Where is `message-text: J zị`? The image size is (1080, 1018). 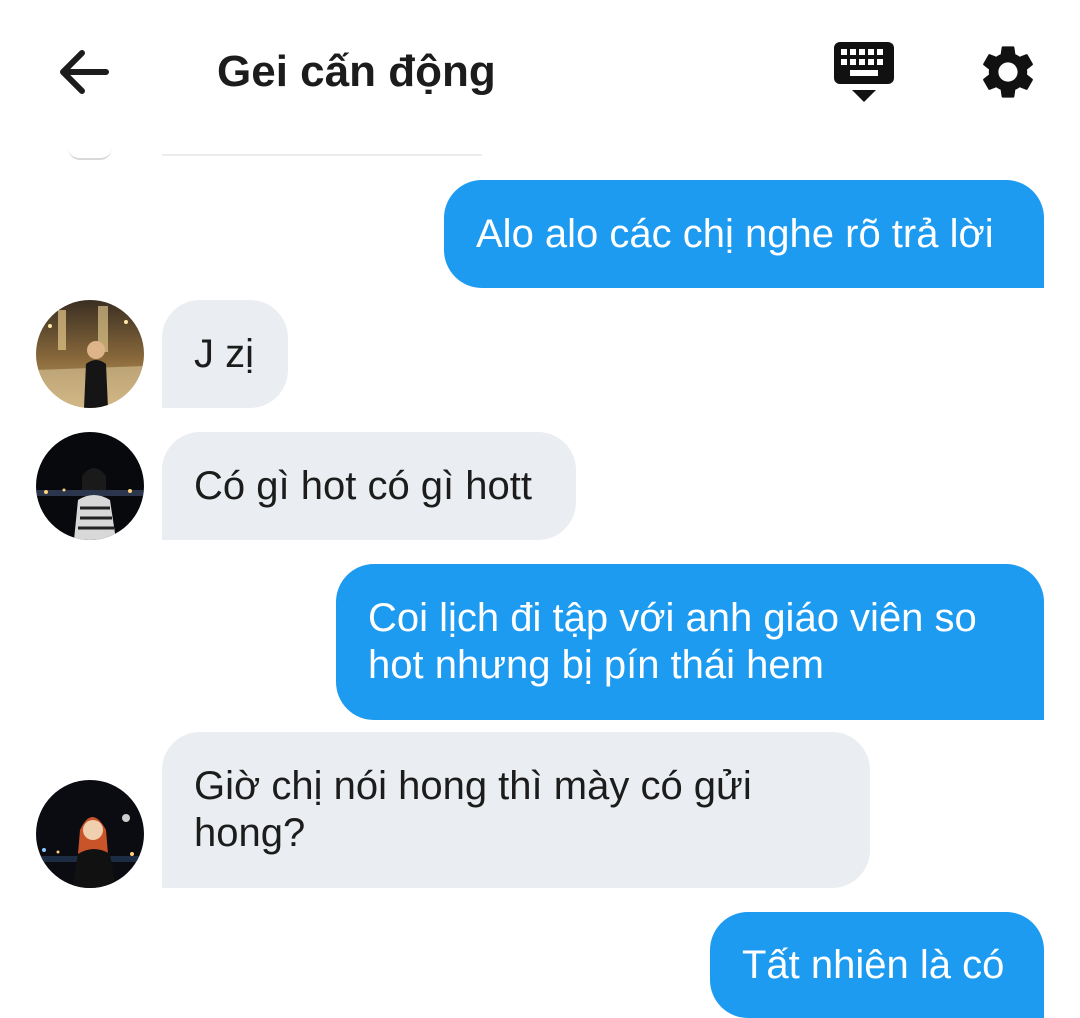 message-text: J zị is located at coordinates (224, 353).